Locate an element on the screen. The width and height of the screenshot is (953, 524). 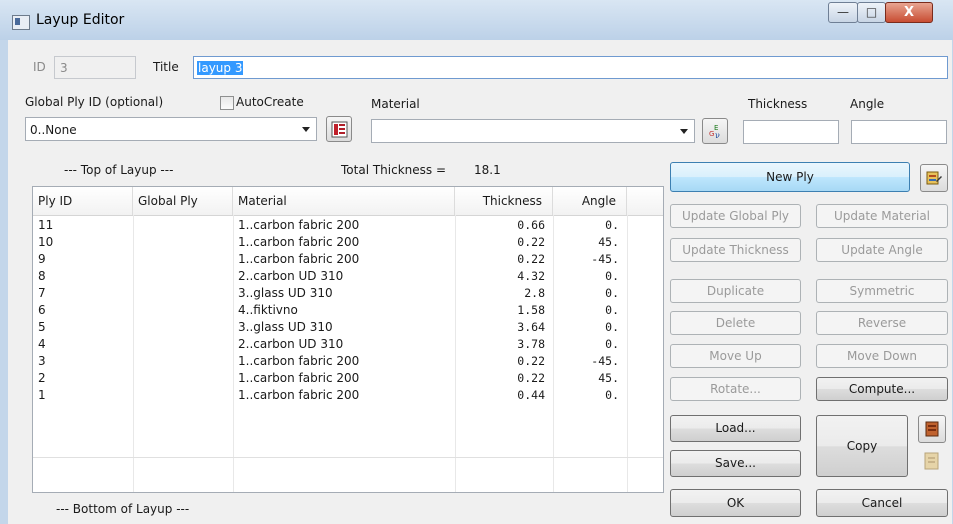
table-row: 9 1..carbon fabric 200 0.22 -45. is located at coordinates (348, 259).